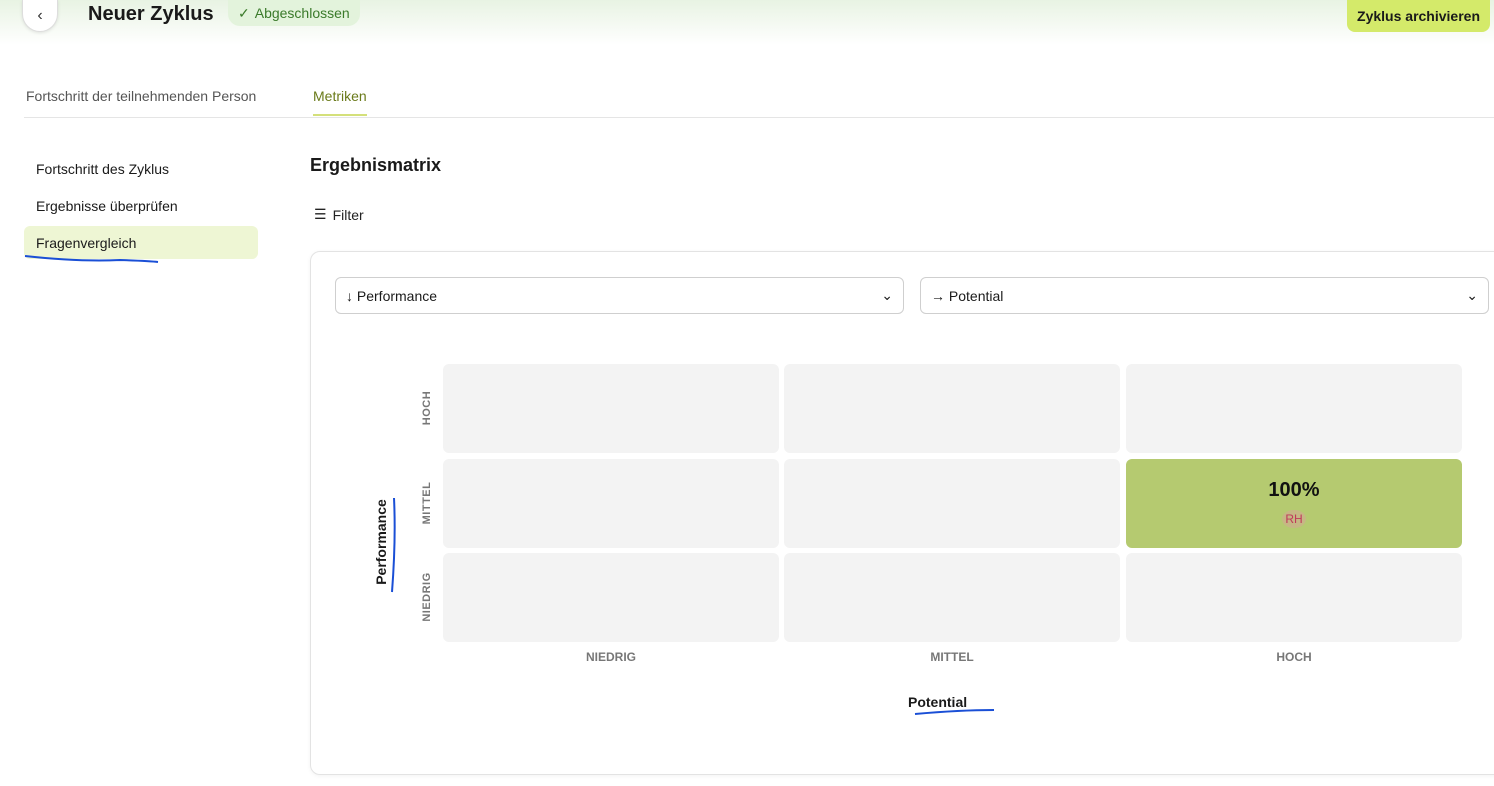  What do you see at coordinates (427, 408) in the screenshot?
I see `y-level-high: HOCH` at bounding box center [427, 408].